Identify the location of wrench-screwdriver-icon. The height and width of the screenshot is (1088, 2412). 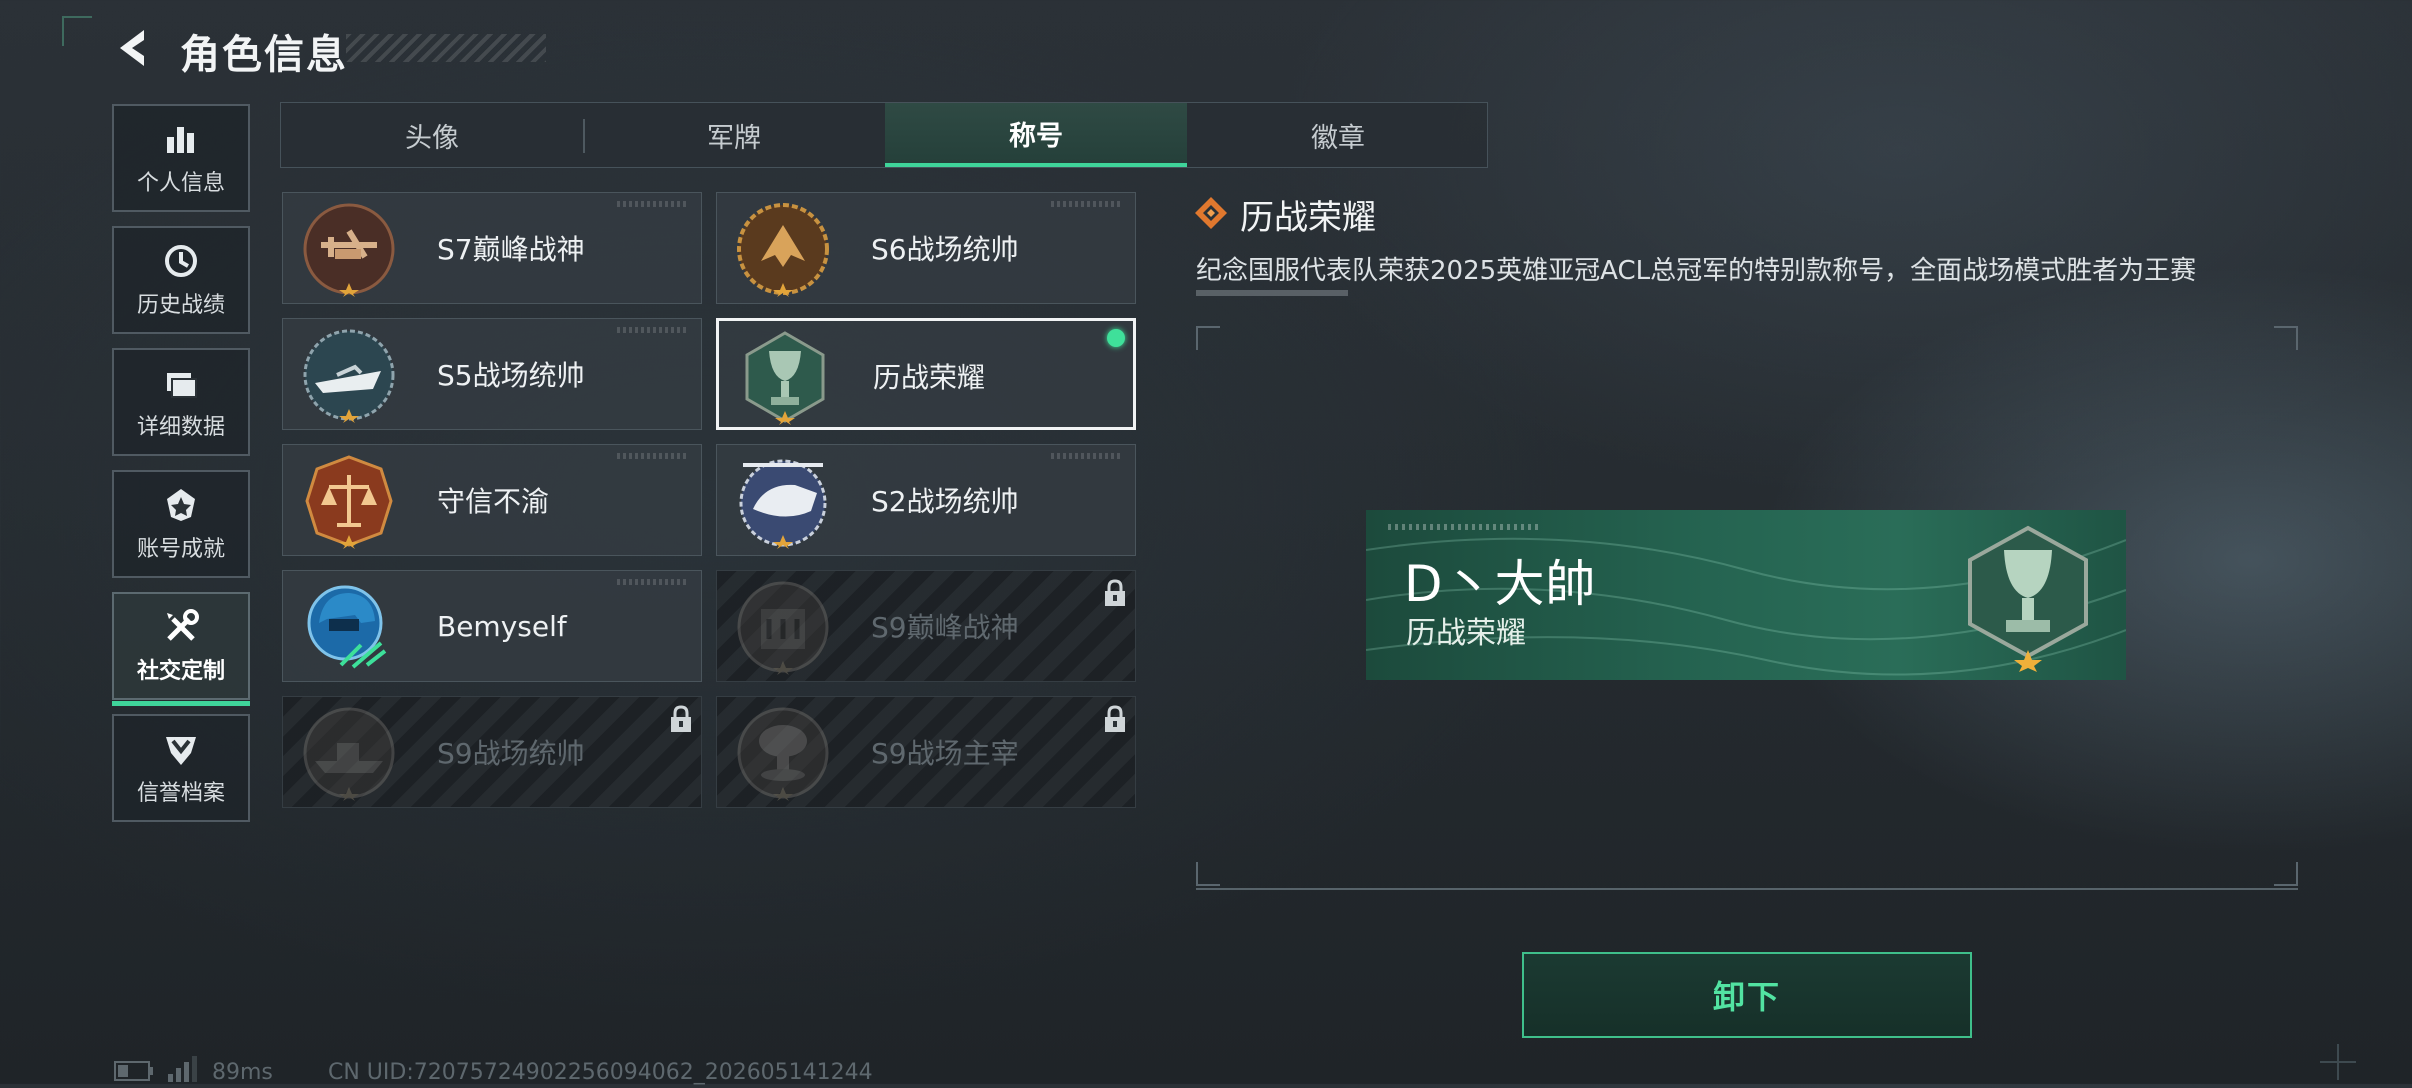
(181, 627).